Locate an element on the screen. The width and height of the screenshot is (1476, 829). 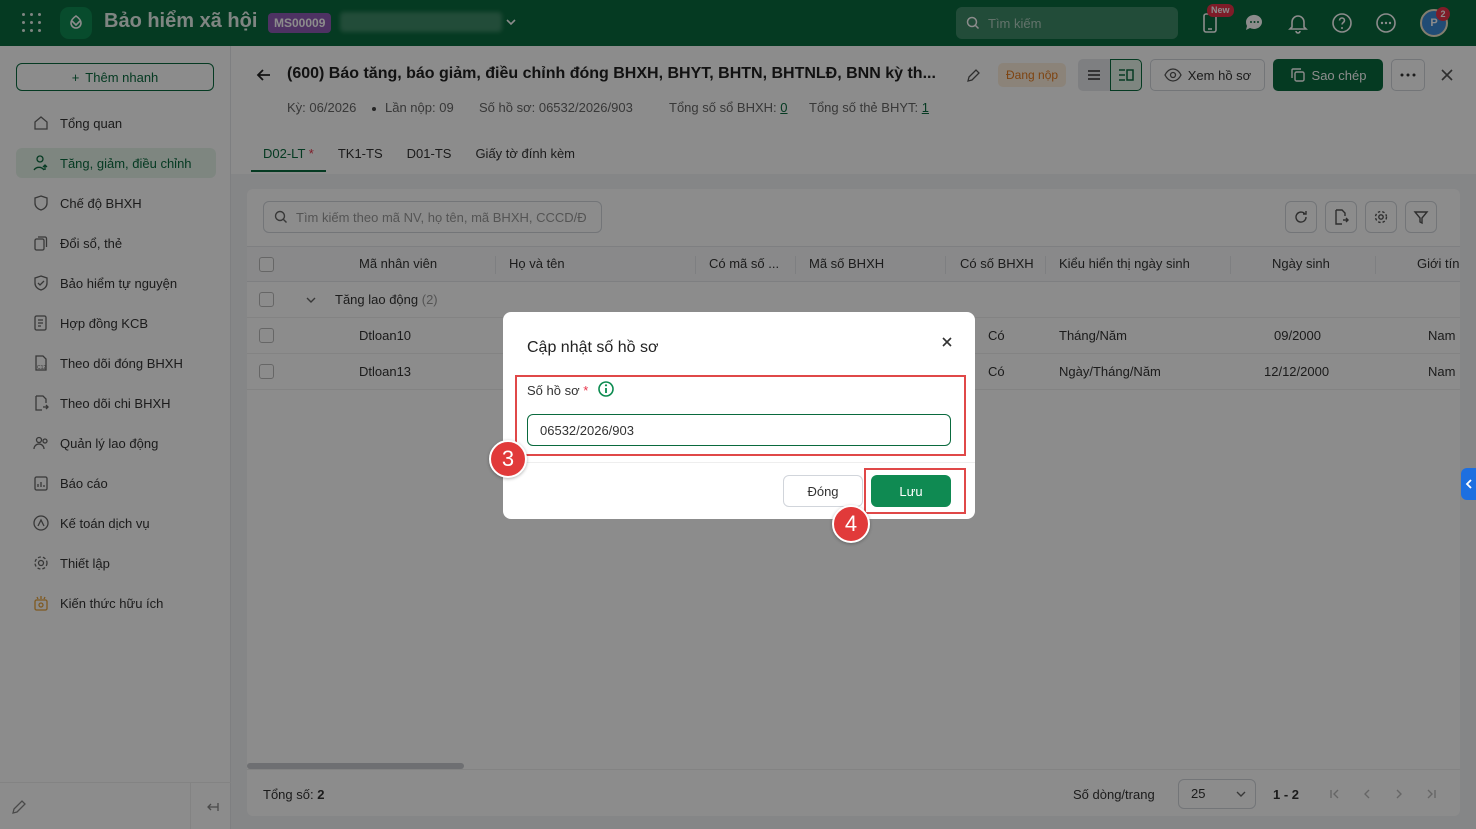
close-icon is located at coordinates (947, 342).